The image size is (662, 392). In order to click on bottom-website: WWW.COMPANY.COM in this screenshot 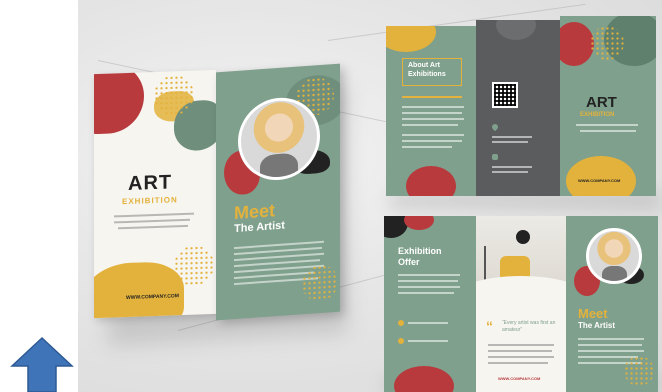, I will do `click(519, 378)`.